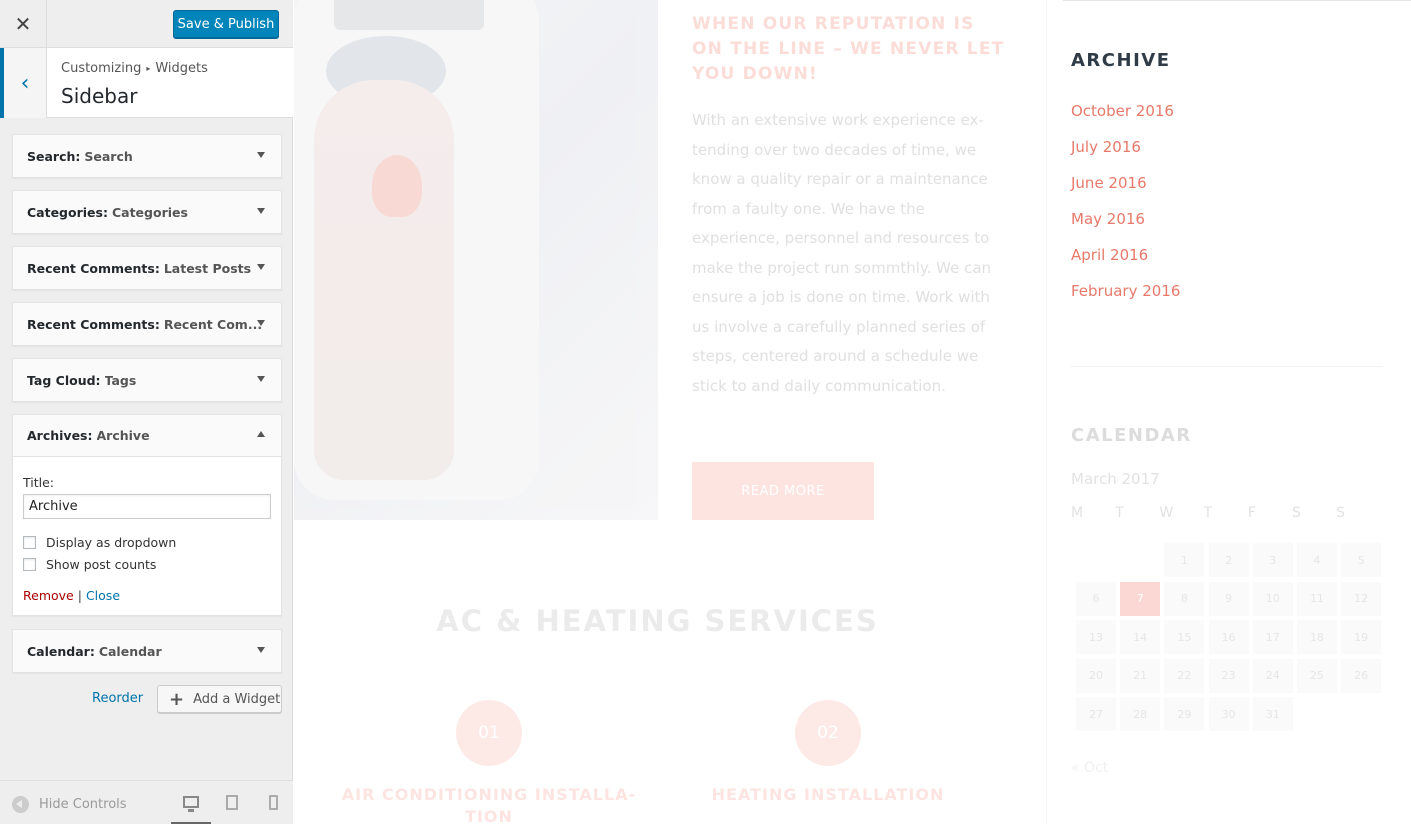  I want to click on widget-title: Archive, so click(123, 435).